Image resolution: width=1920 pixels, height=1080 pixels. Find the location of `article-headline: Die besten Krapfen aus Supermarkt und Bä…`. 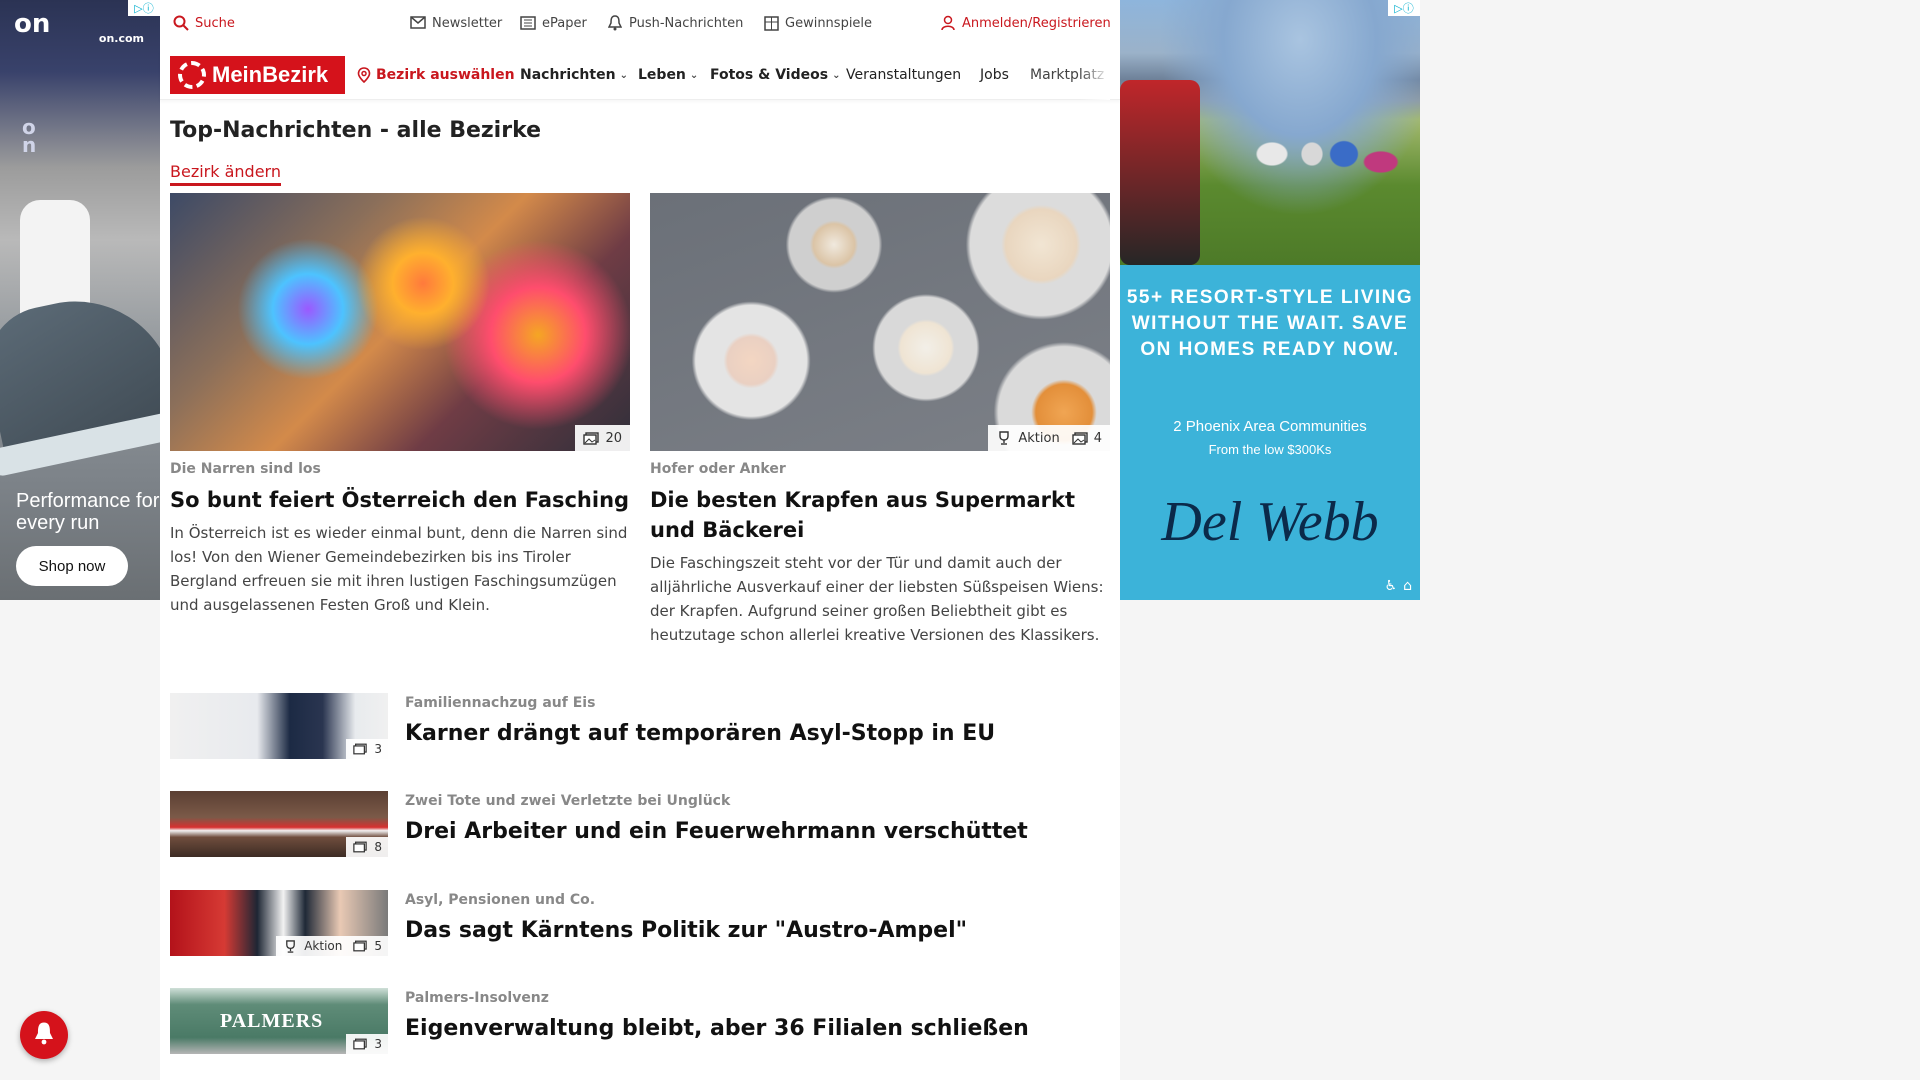

article-headline: Die besten Krapfen aus Supermarkt und Bä… is located at coordinates (880, 515).